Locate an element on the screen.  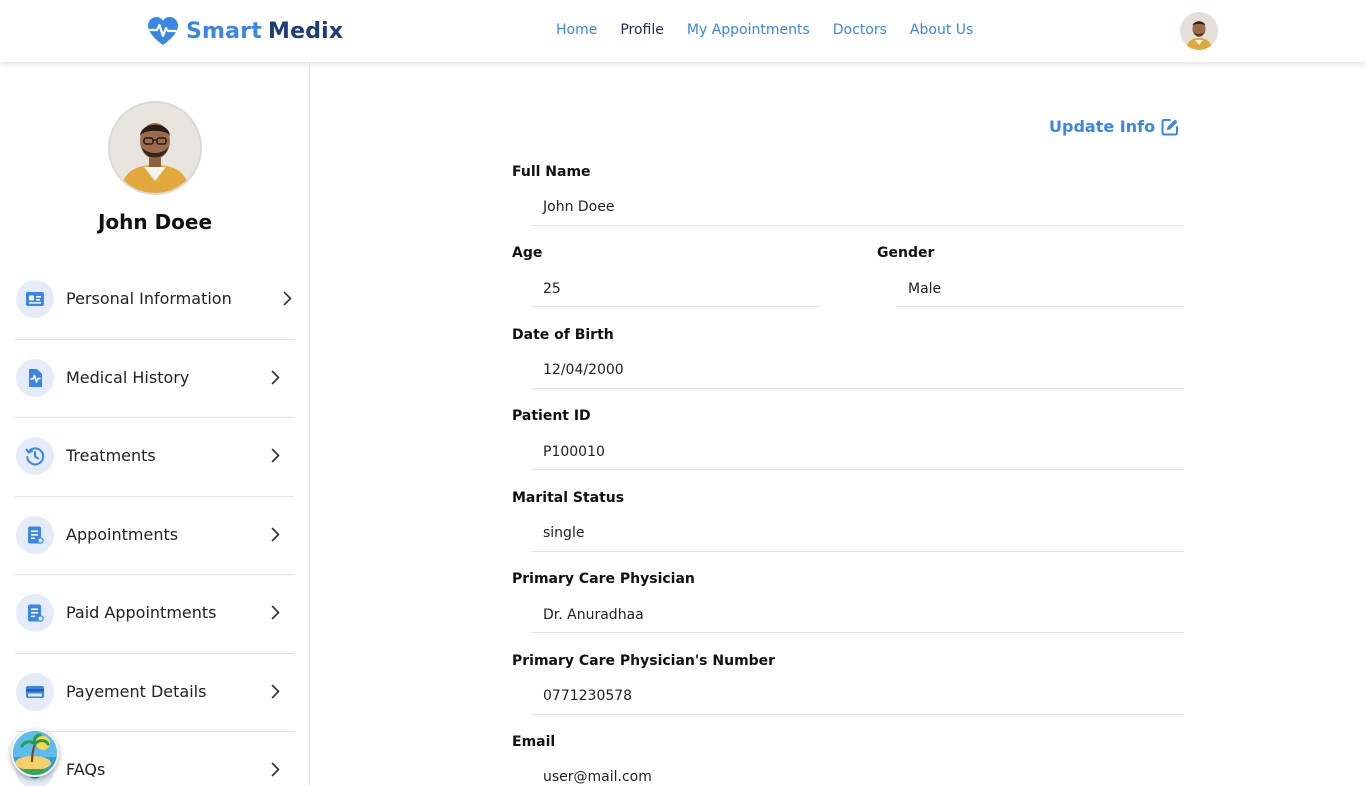
nav-my-appointments: My Appointments is located at coordinates (748, 30).